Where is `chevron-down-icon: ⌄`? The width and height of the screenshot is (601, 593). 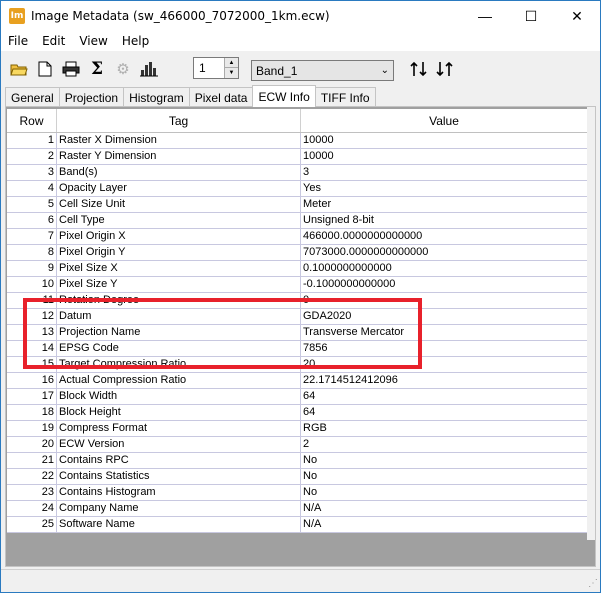 chevron-down-icon: ⌄ is located at coordinates (384, 70).